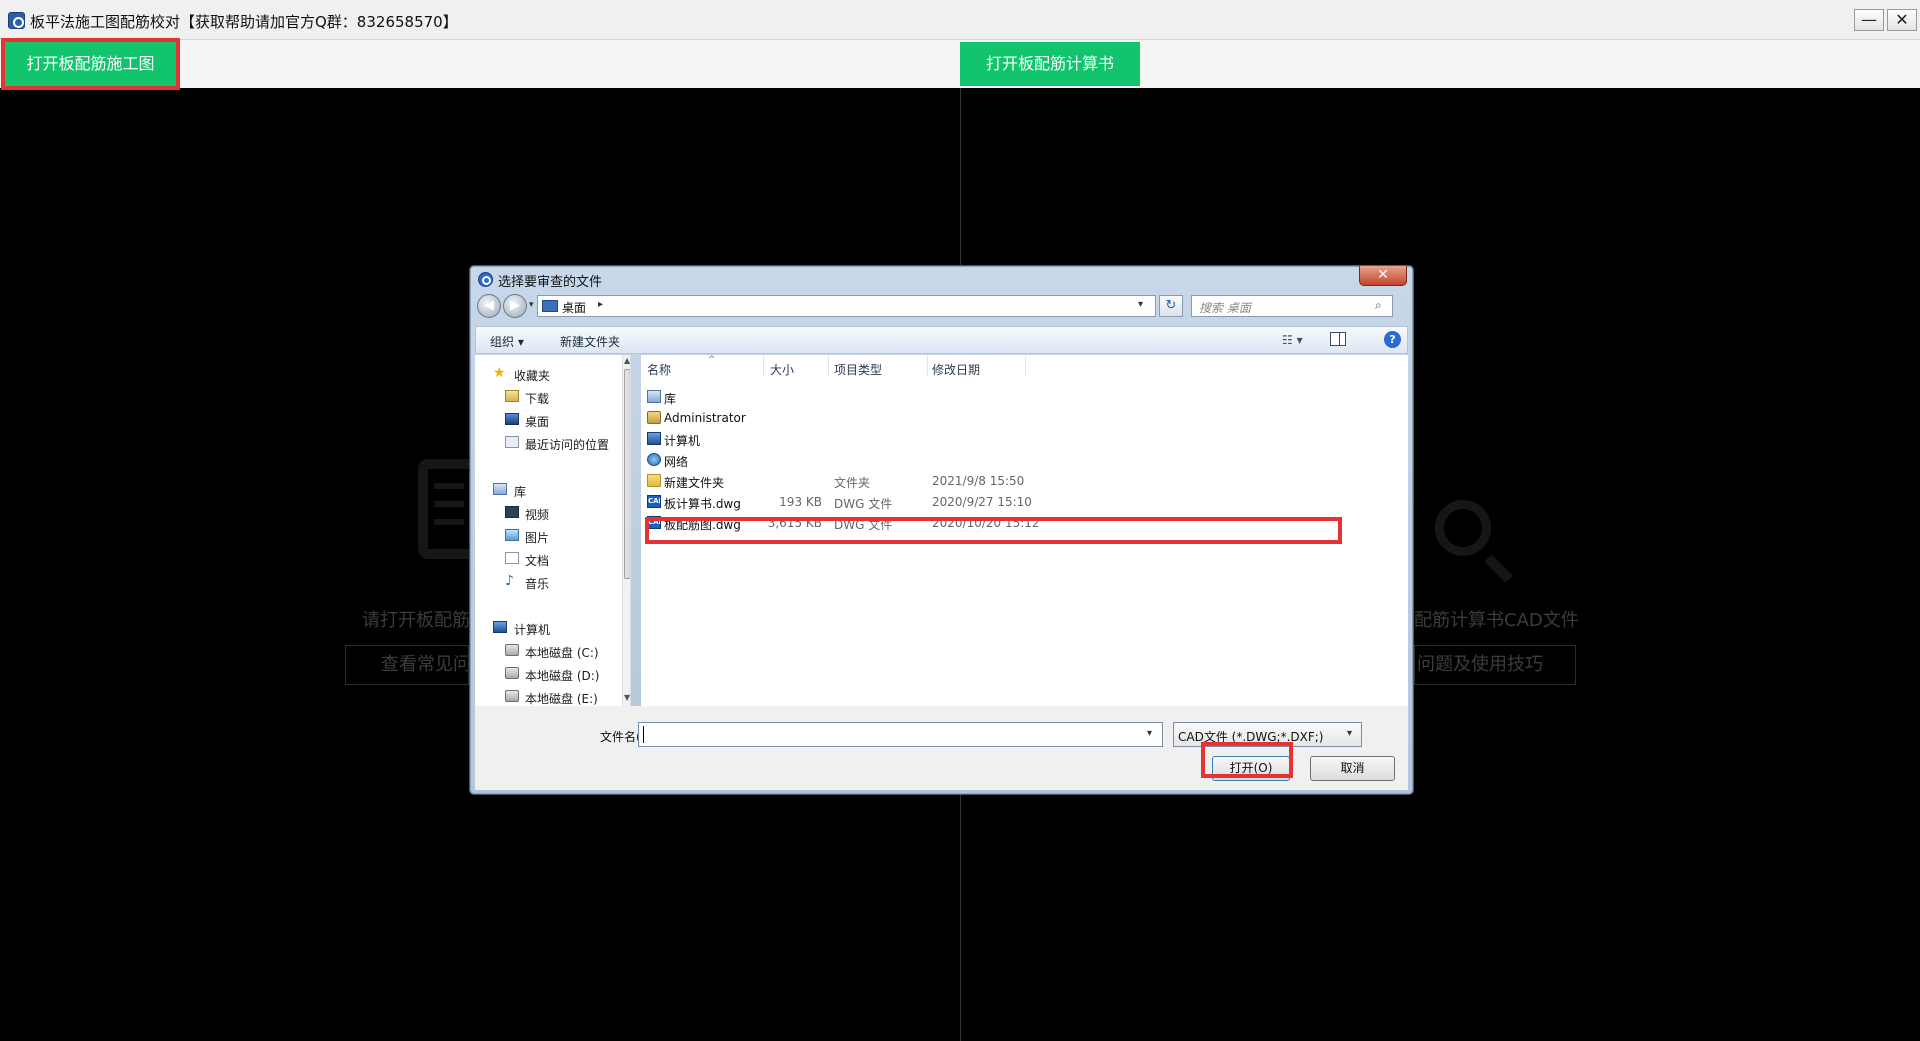 This screenshot has width=1920, height=1041. Describe the element at coordinates (532, 629) in the screenshot. I see `nav-item-computer: 计算机` at that location.